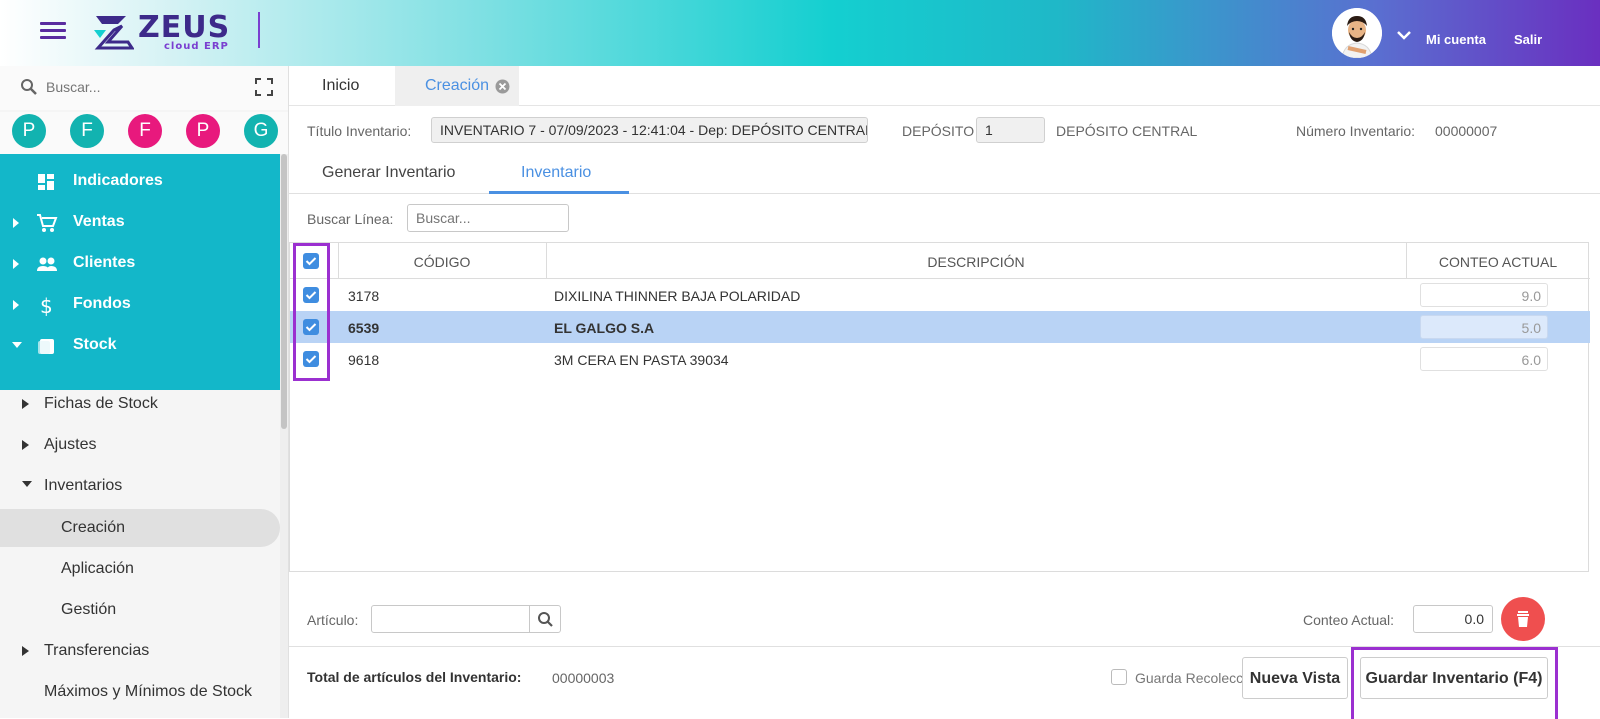 Image resolution: width=1600 pixels, height=719 pixels. What do you see at coordinates (311, 312) in the screenshot?
I see `checkbox-column-highlight` at bounding box center [311, 312].